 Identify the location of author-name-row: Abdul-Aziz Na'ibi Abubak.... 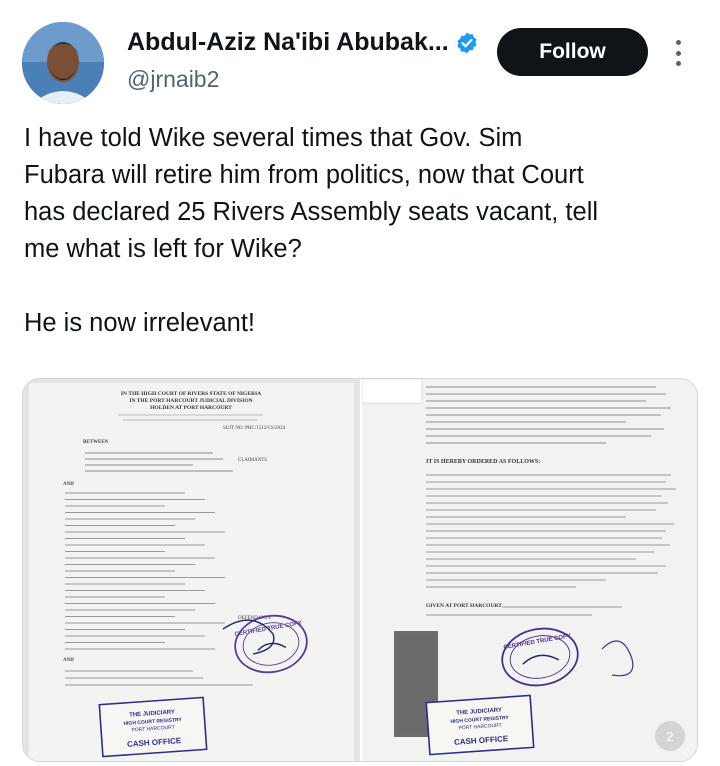
(303, 42).